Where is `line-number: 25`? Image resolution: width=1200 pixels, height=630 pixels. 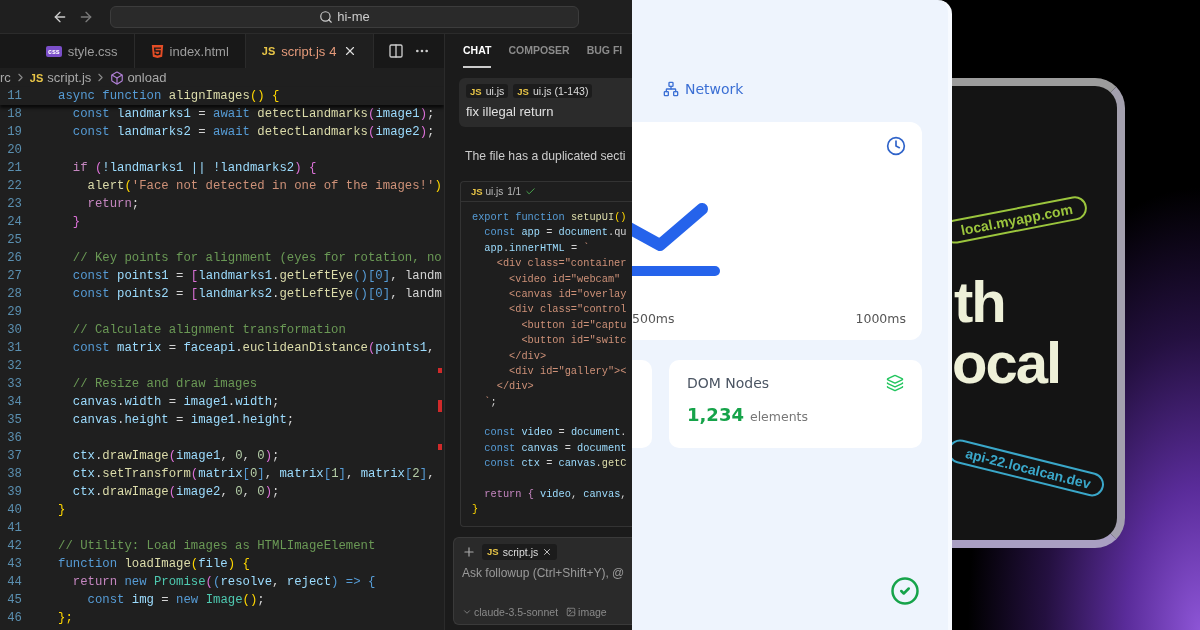 line-number: 25 is located at coordinates (14, 240).